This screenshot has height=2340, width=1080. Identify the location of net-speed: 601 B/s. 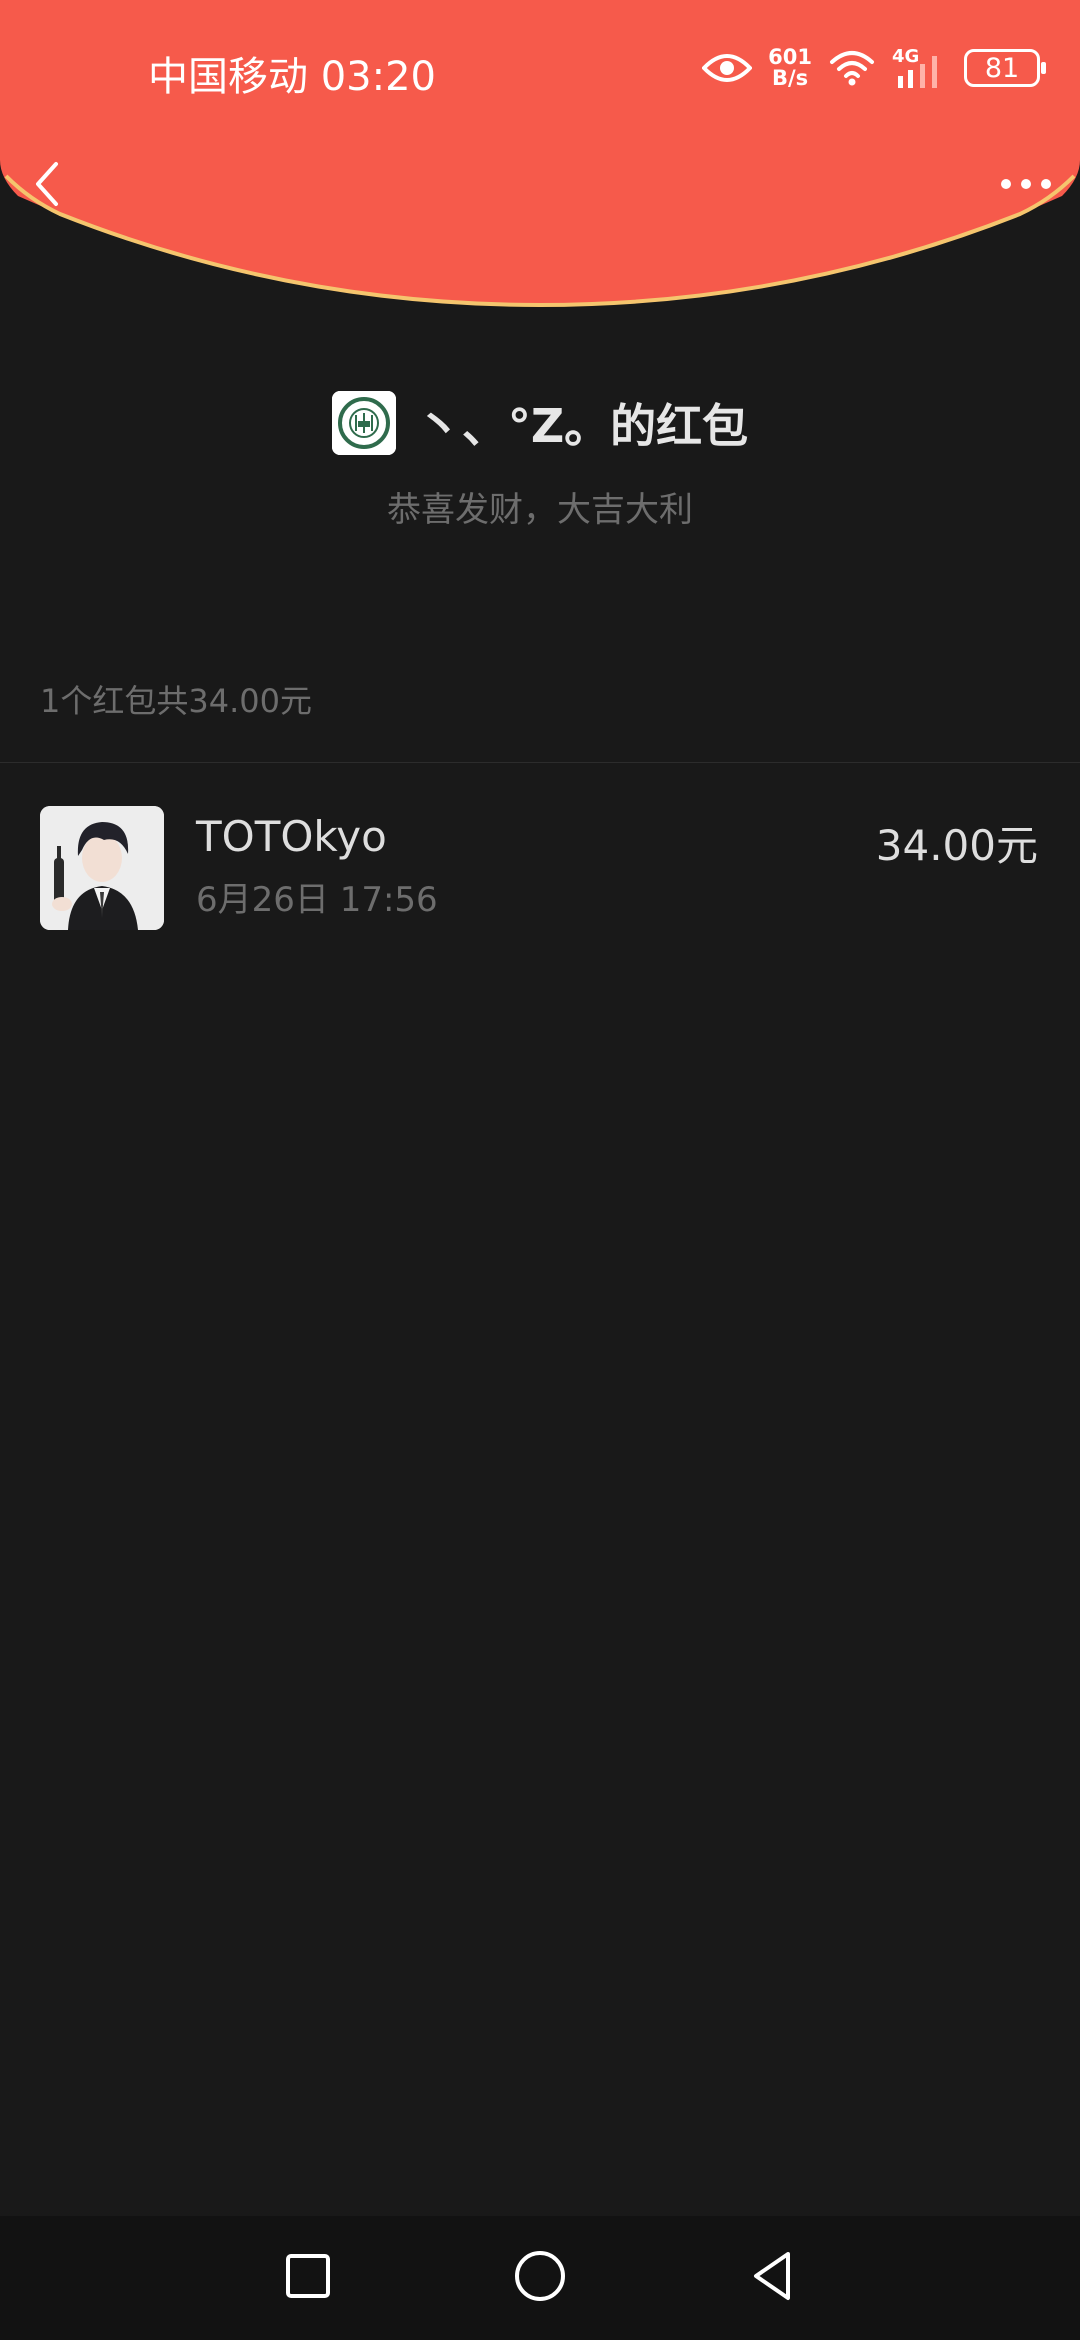
(790, 67).